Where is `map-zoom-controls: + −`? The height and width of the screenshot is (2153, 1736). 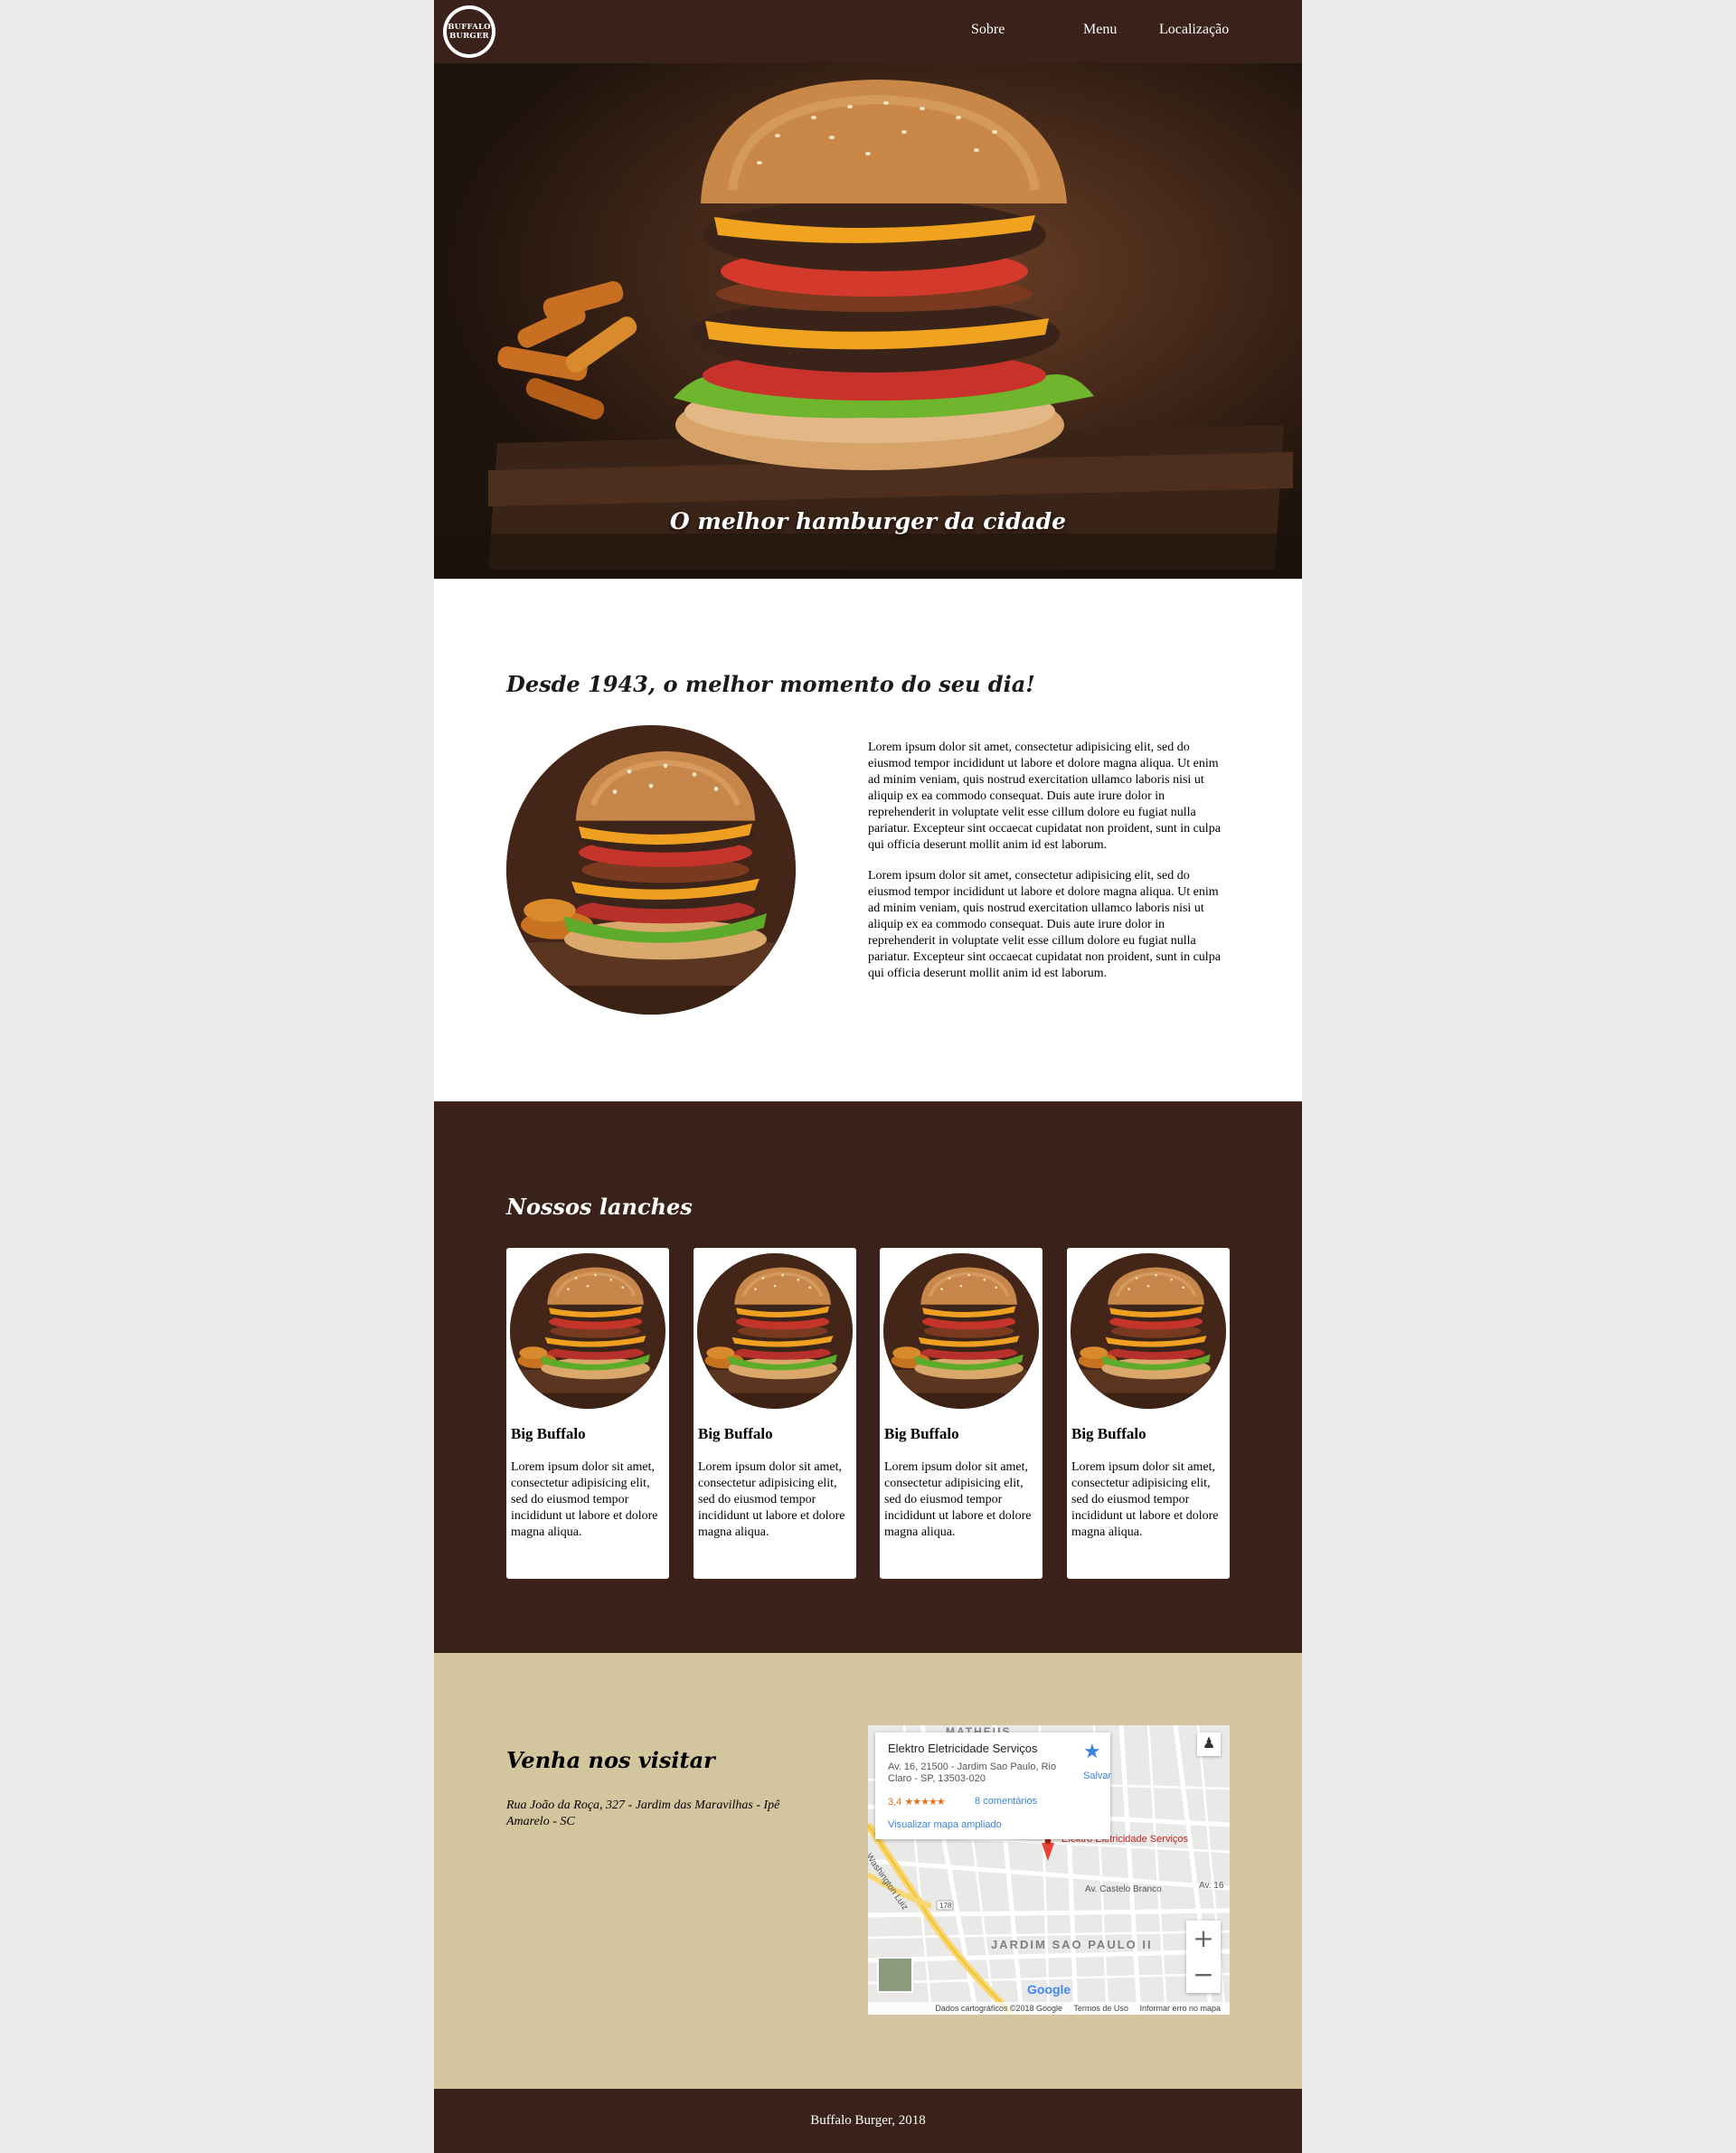 map-zoom-controls: + − is located at coordinates (1204, 1957).